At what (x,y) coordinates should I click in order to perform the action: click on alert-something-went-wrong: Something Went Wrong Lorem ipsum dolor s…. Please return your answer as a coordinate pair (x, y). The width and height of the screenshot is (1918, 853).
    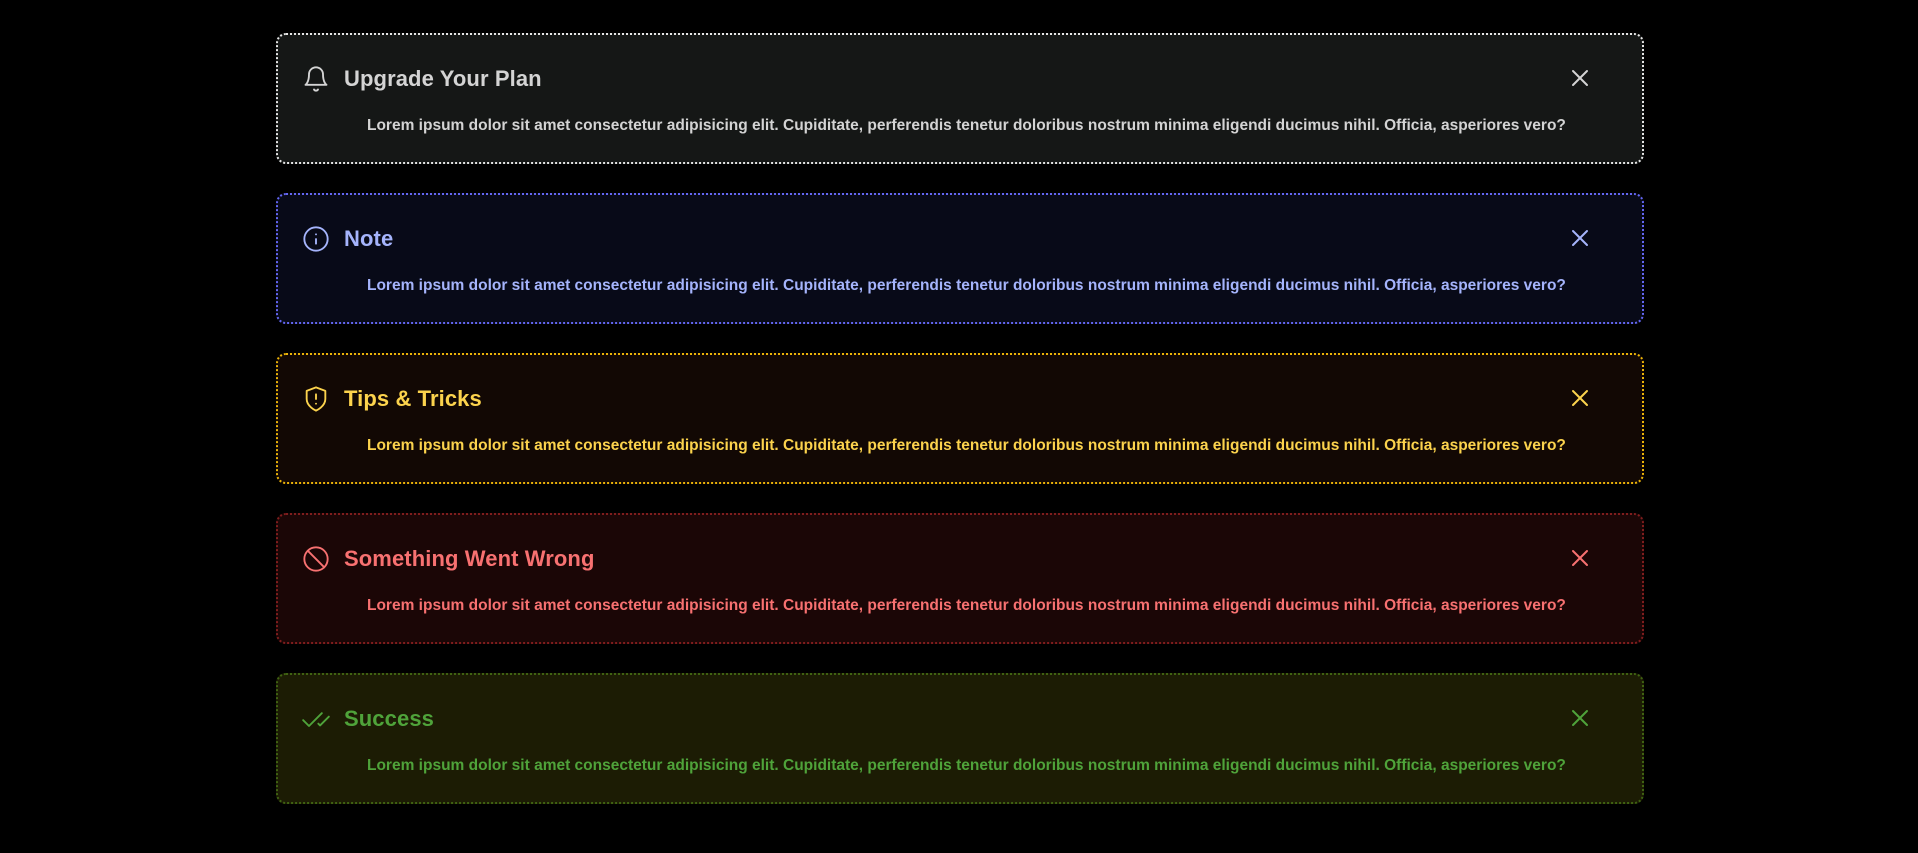
    Looking at the image, I should click on (960, 578).